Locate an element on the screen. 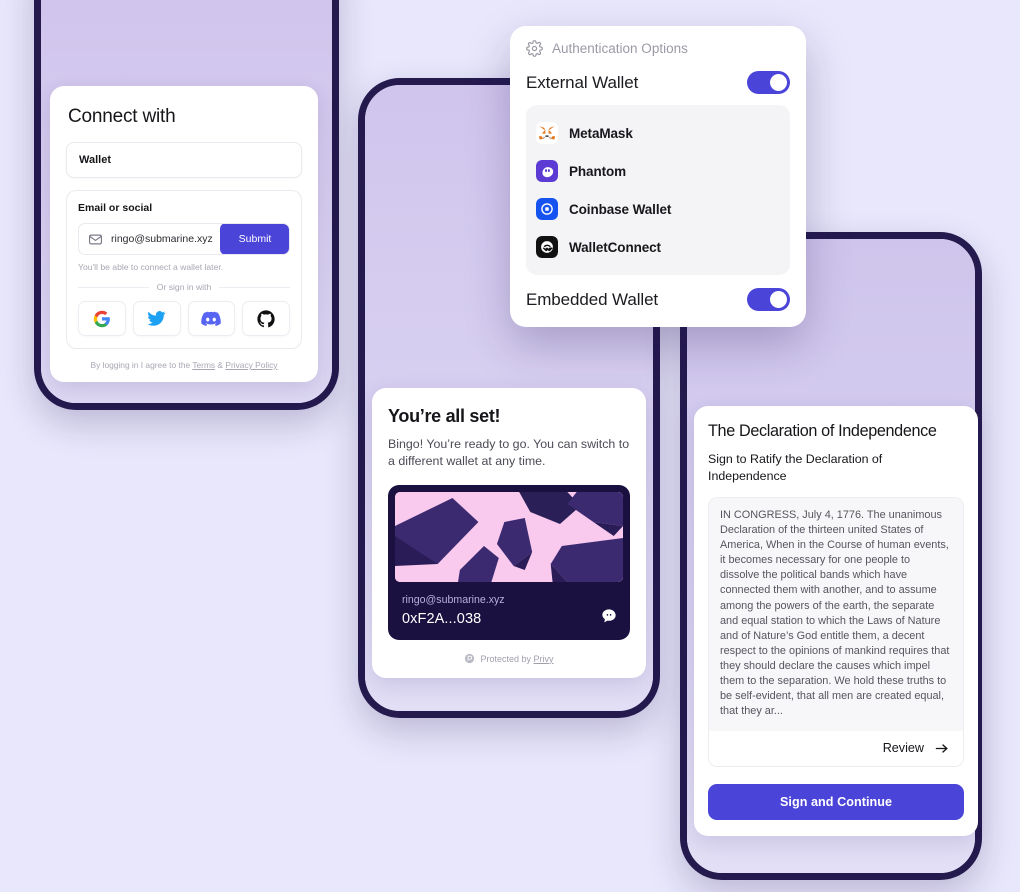 The height and width of the screenshot is (892, 1020). protected-prefix: Protected by is located at coordinates (507, 658).